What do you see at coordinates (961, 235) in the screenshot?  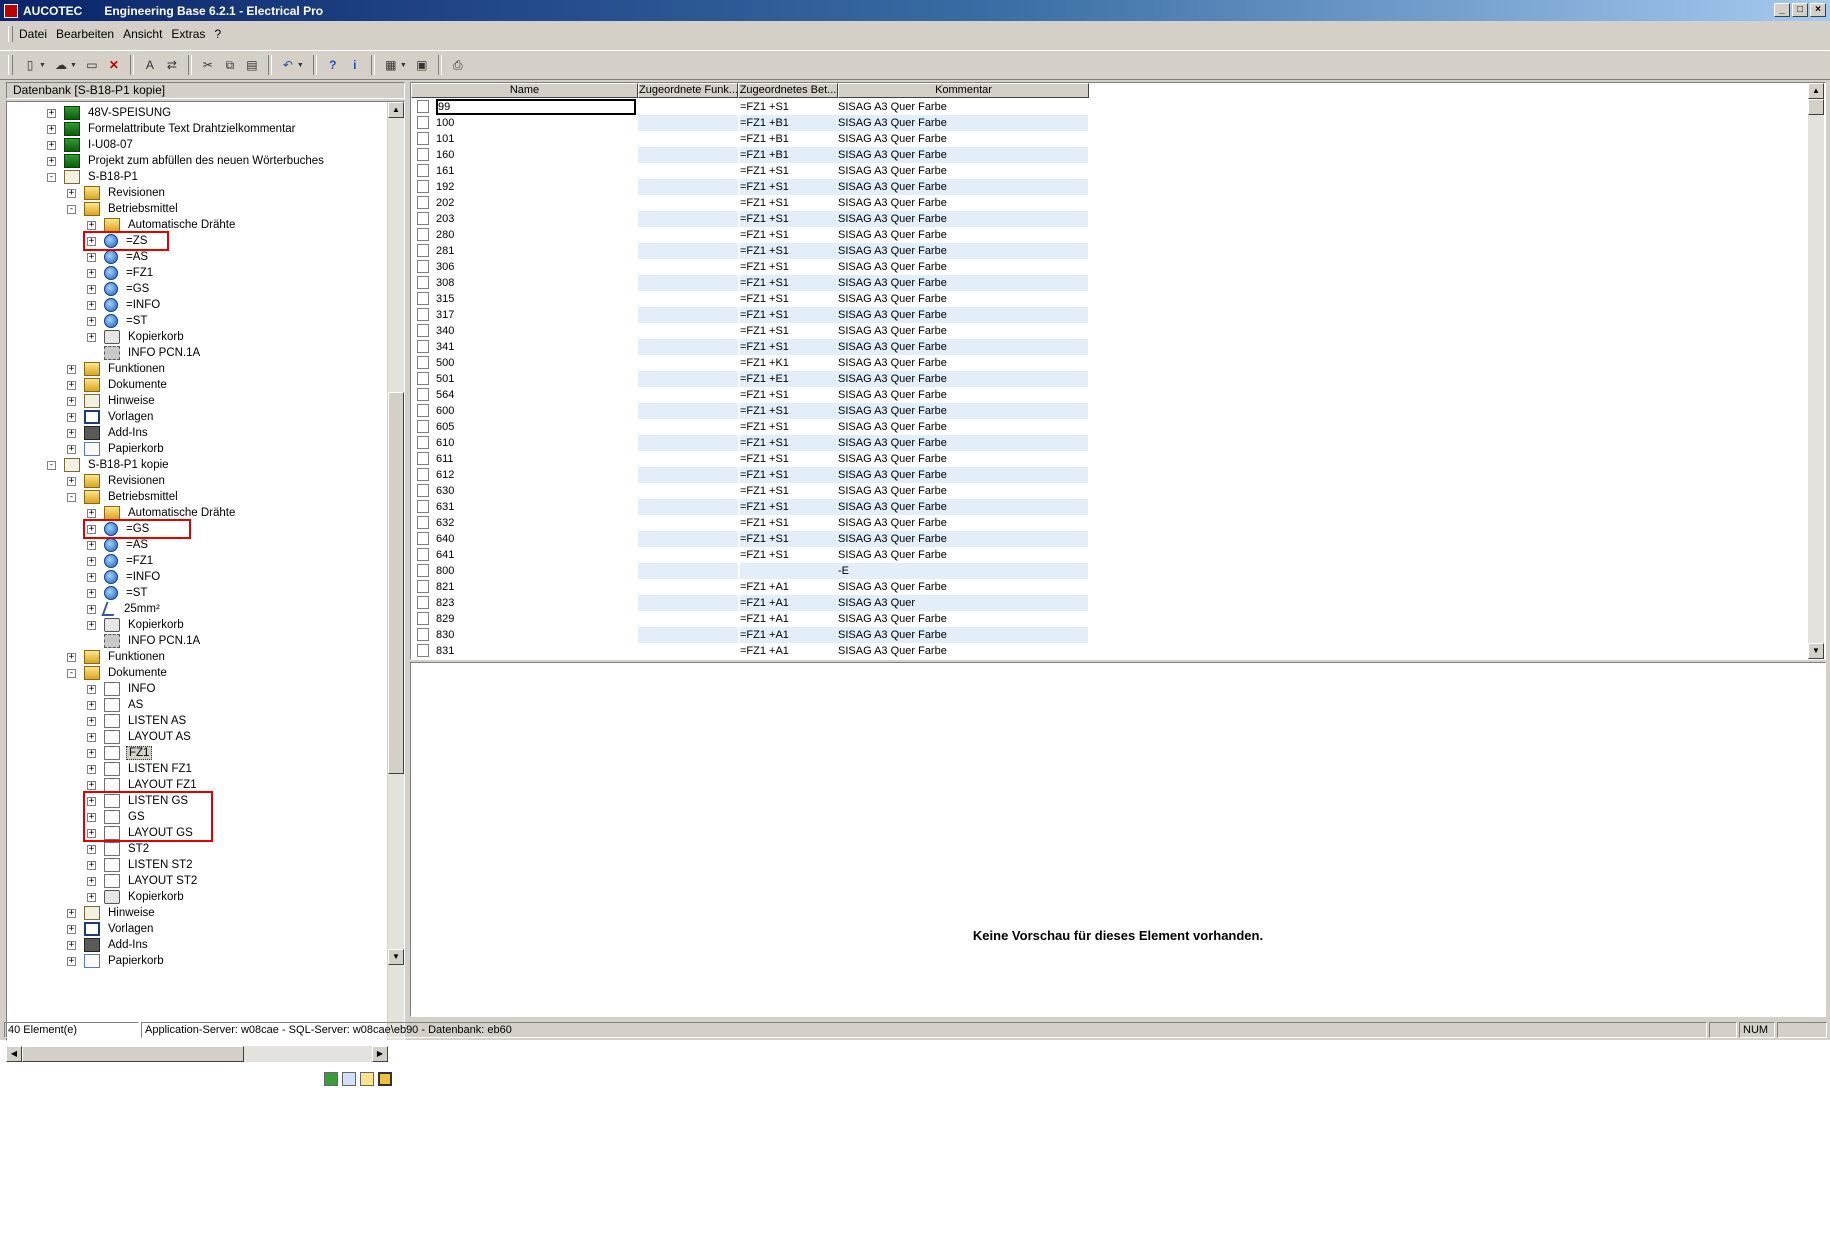 I see `table-row: 280 =FZ1 +S1 SISAG A3 Quer Farbe` at bounding box center [961, 235].